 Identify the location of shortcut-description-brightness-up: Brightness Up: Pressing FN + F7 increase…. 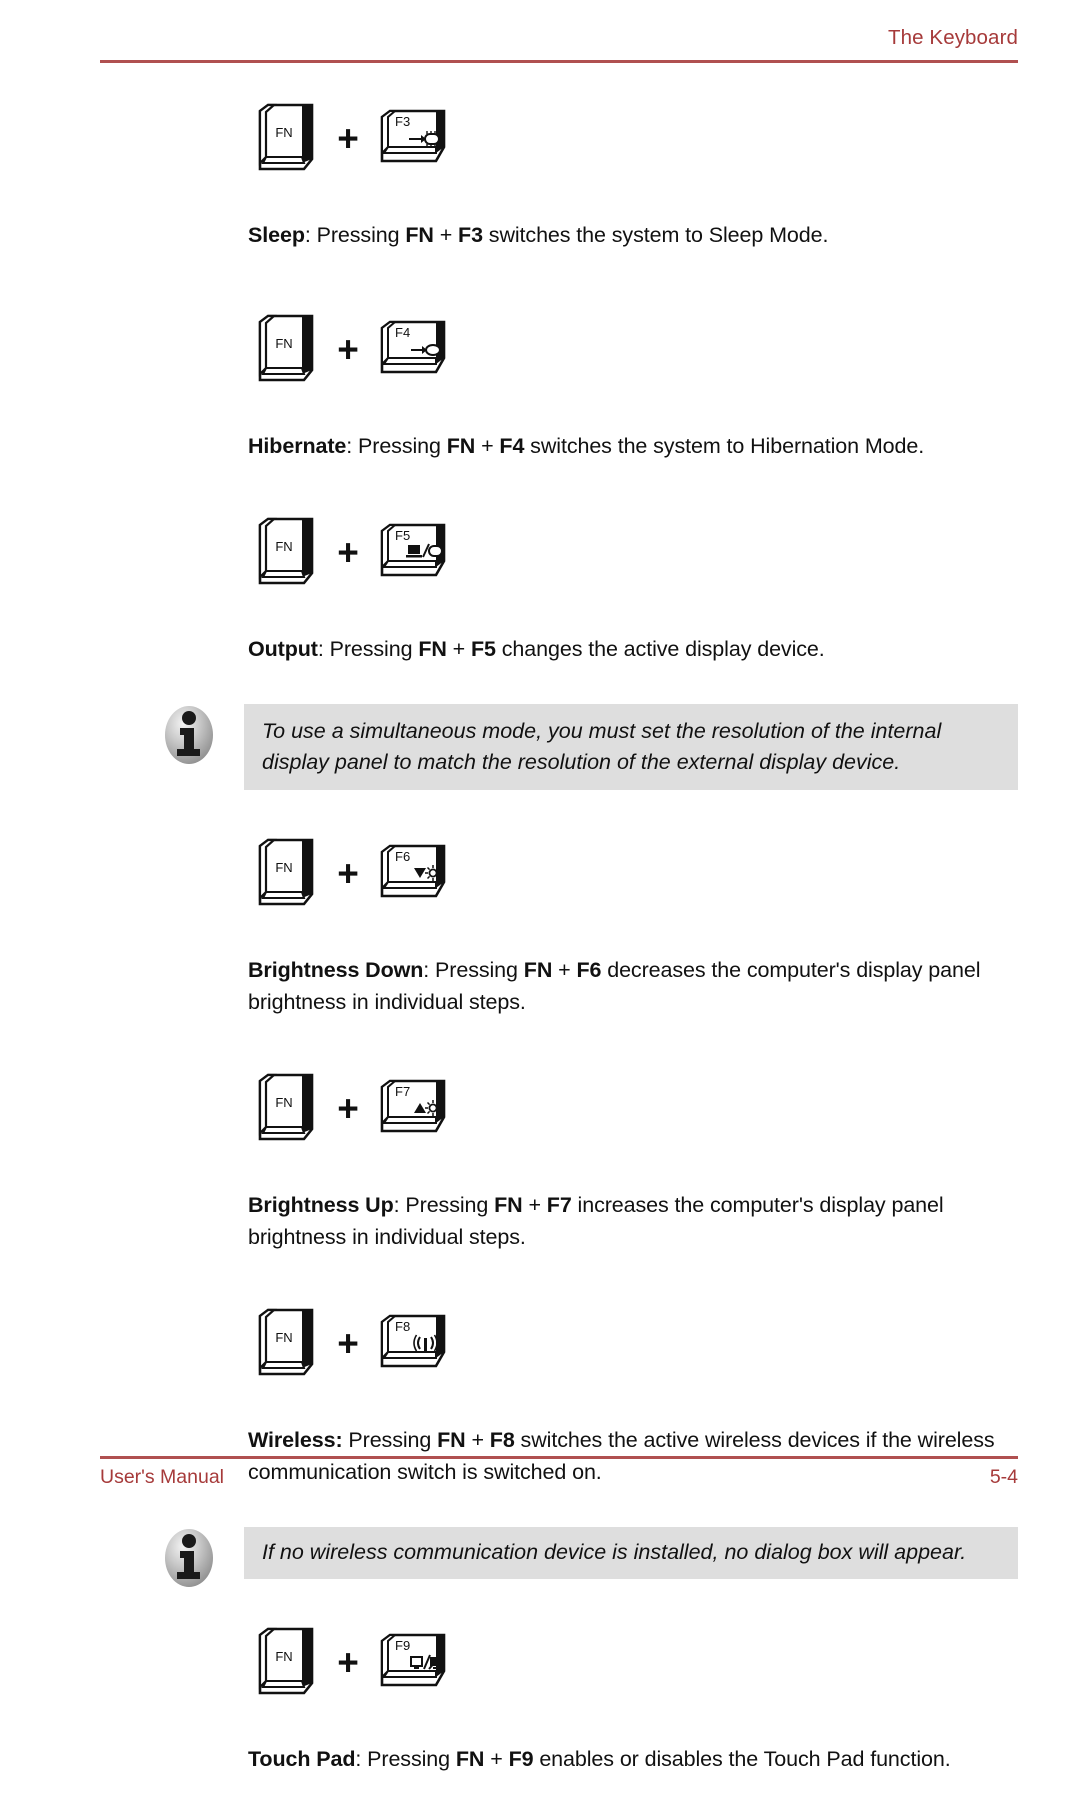
(633, 1221).